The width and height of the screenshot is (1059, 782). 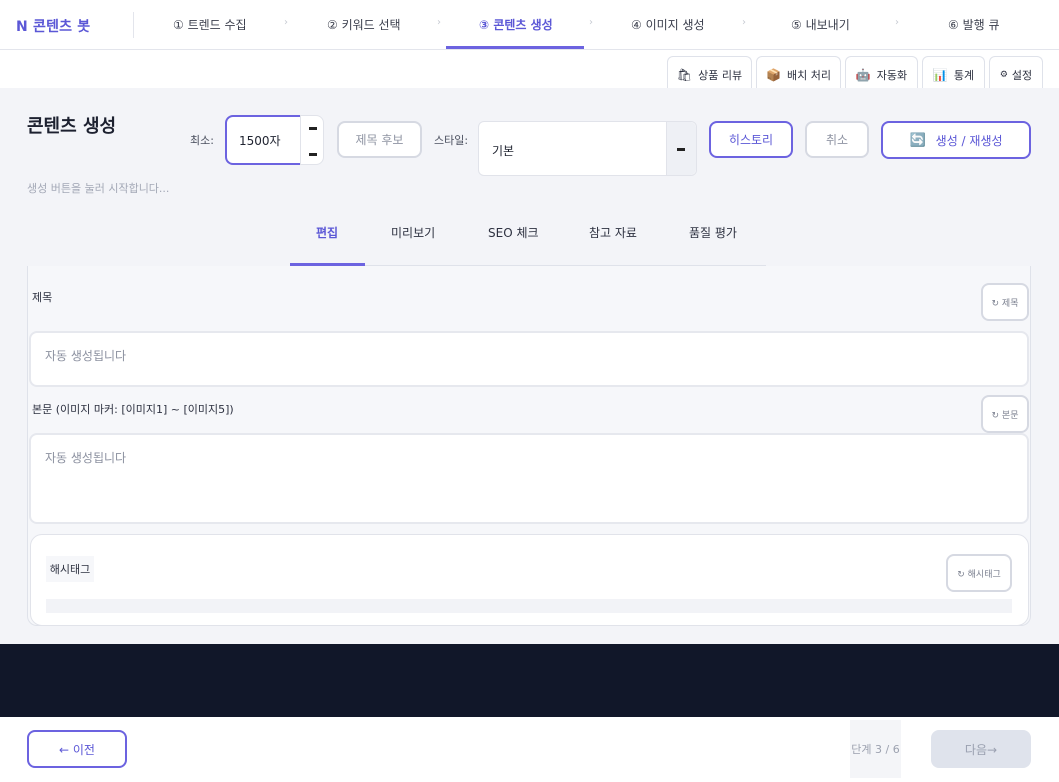 What do you see at coordinates (875, 749) in the screenshot?
I see `step-indicator: 단계 3 / 6` at bounding box center [875, 749].